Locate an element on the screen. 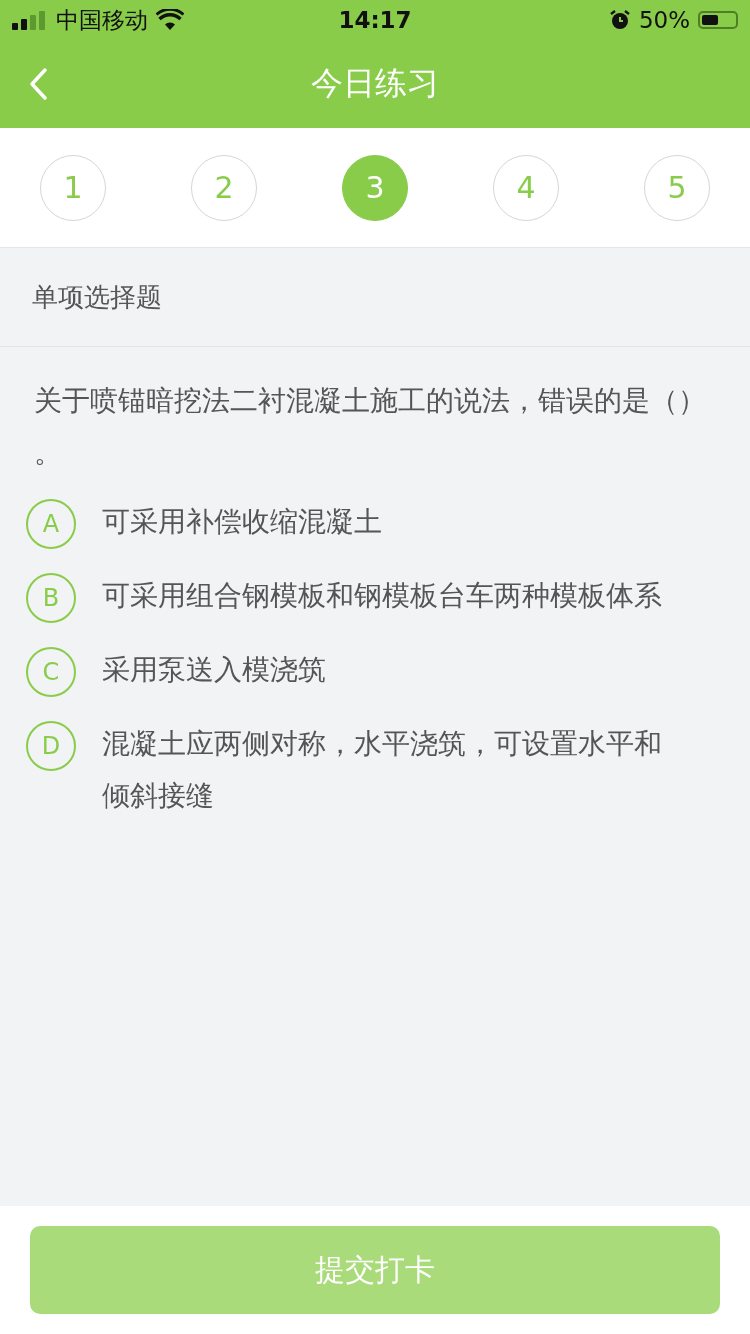 Image resolution: width=750 pixels, height=1334 pixels. option-text: 混凝土应两侧对称，水平浇筑，可设置水平和倾斜接缝 is located at coordinates (382, 770).